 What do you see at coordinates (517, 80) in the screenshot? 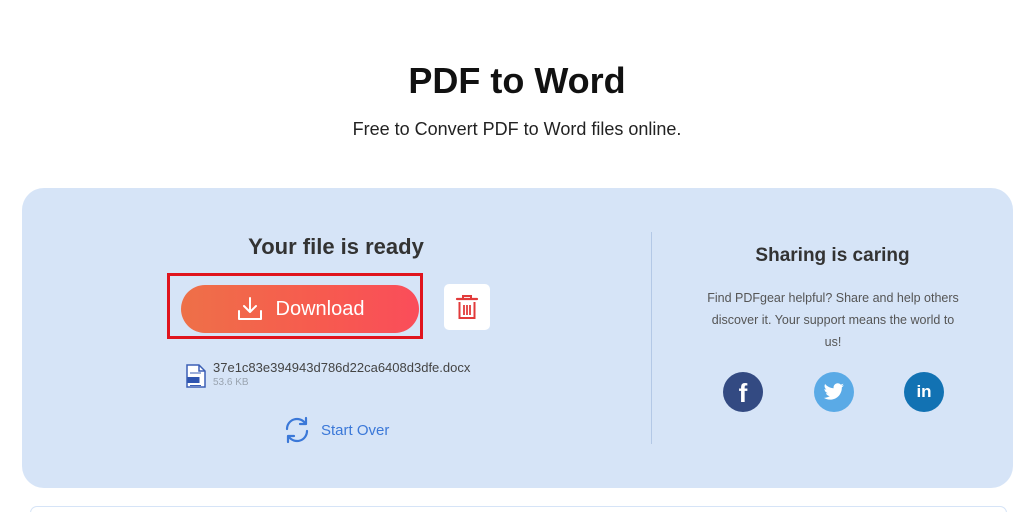
I see `page-title: PDF to Word` at bounding box center [517, 80].